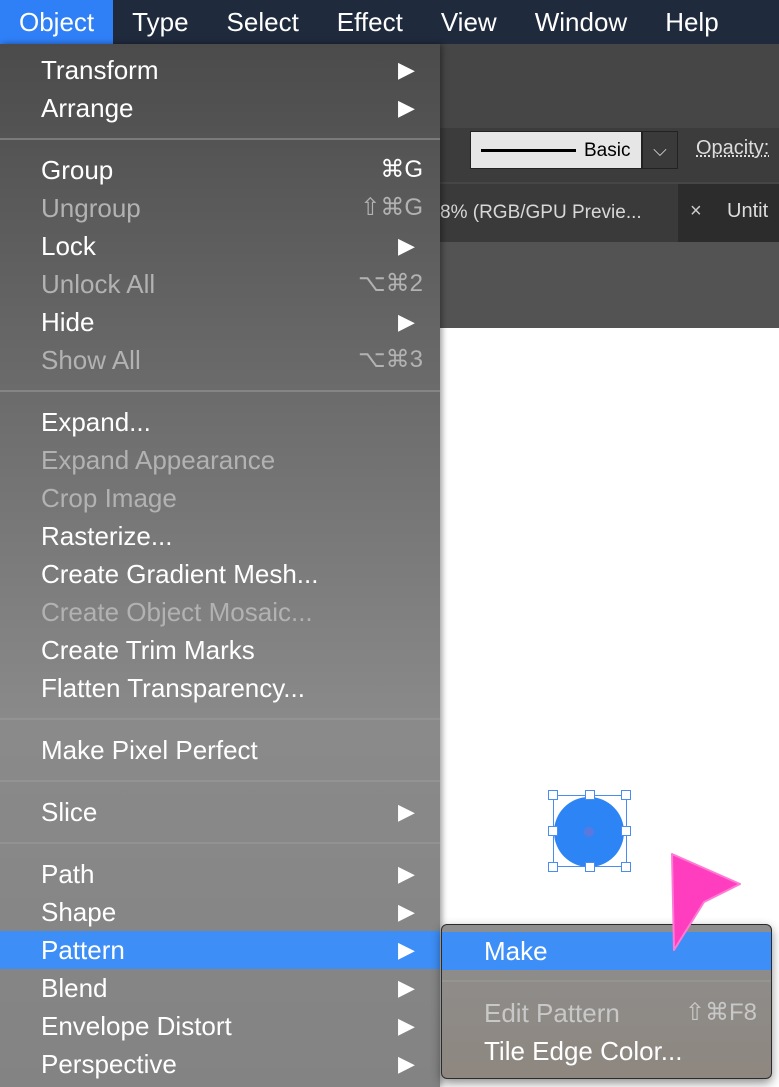 This screenshot has height=1087, width=779. What do you see at coordinates (68, 246) in the screenshot?
I see `menu-item-label: Lock` at bounding box center [68, 246].